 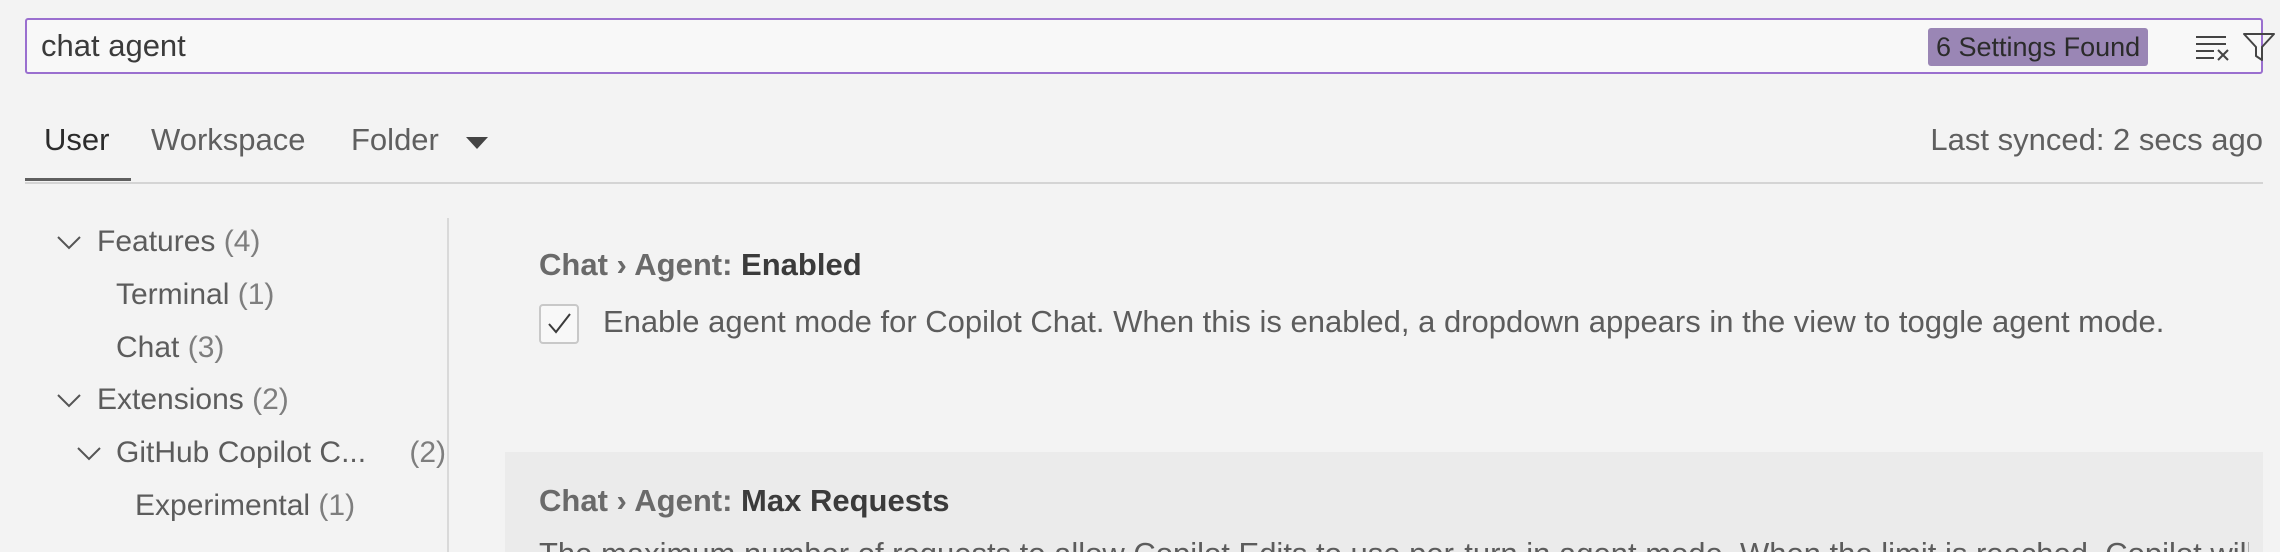 What do you see at coordinates (2213, 47) in the screenshot?
I see `clear-filter-icon` at bounding box center [2213, 47].